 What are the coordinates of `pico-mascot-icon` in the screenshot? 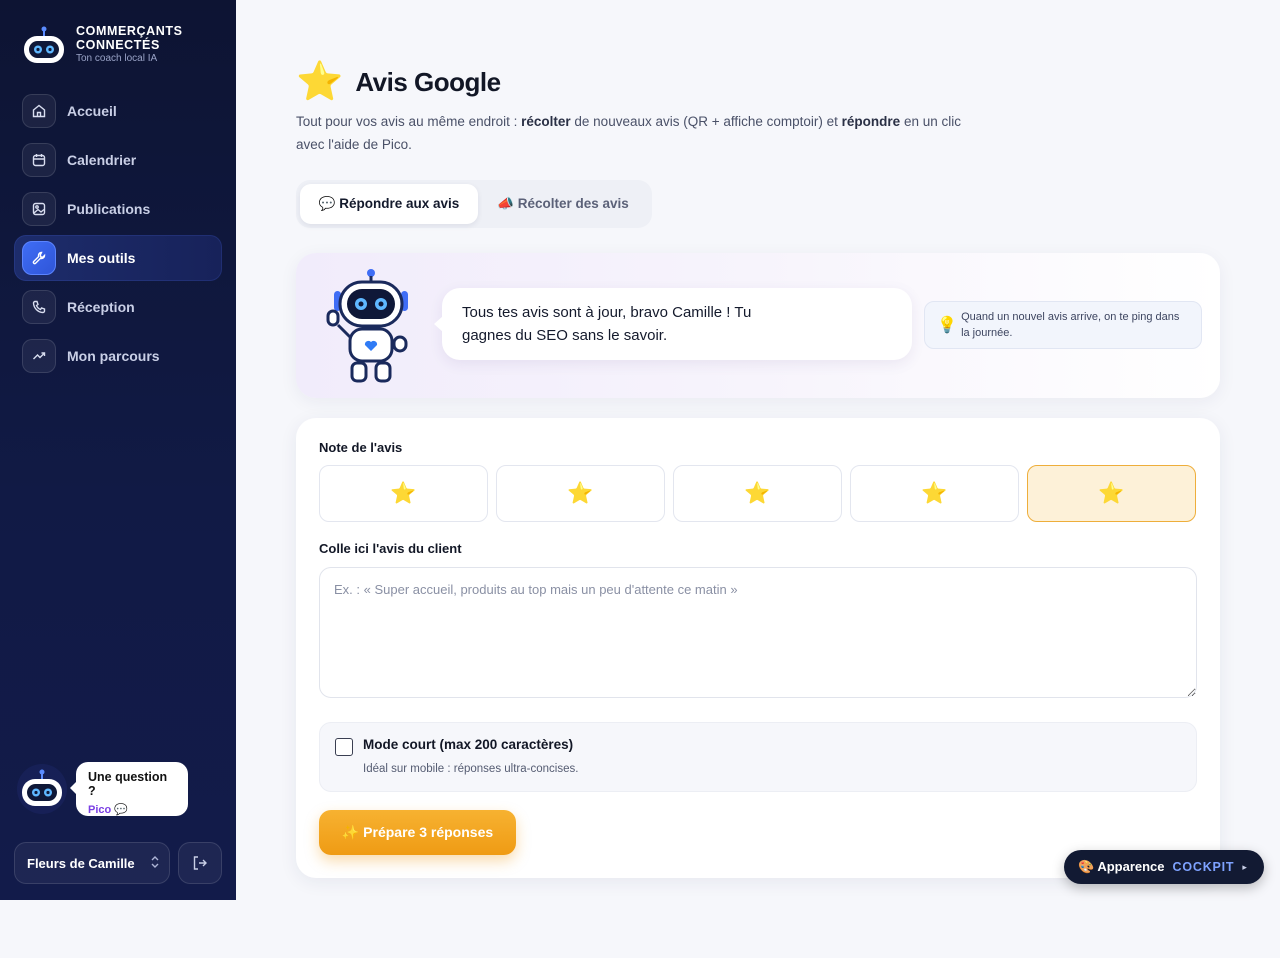 It's located at (367, 326).